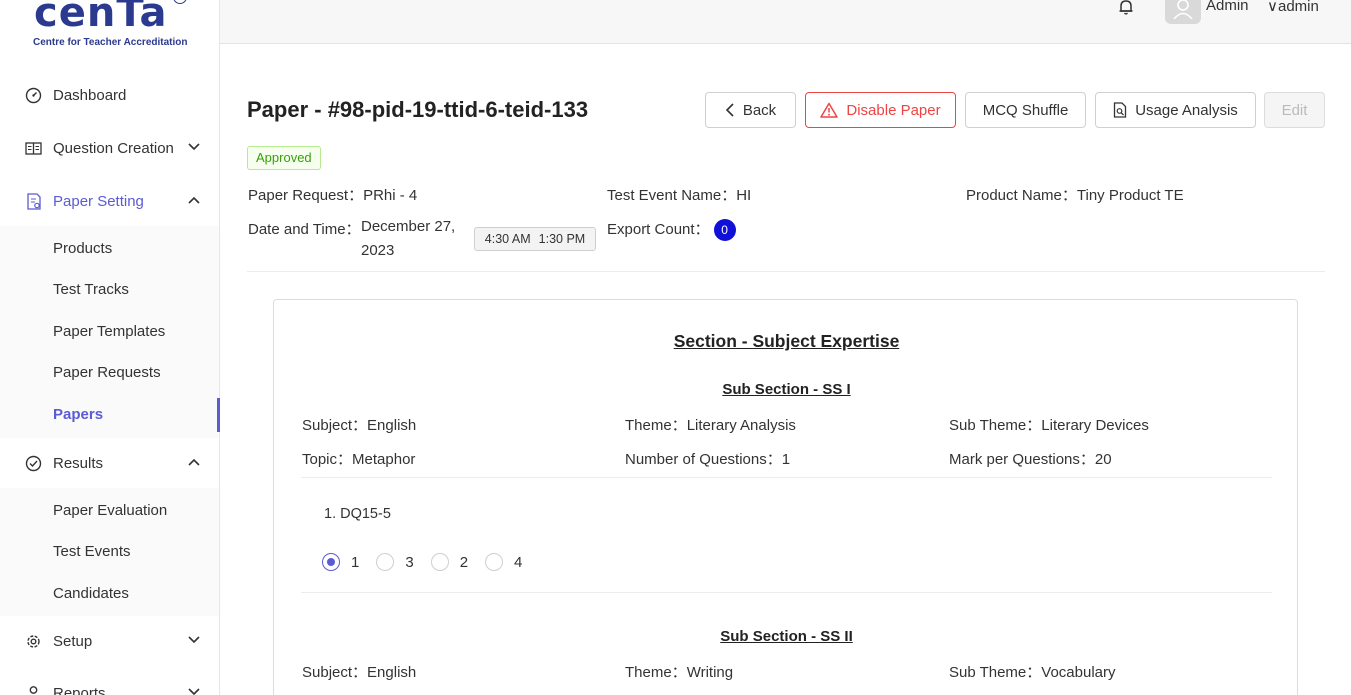 Image resolution: width=1351 pixels, height=695 pixels. I want to click on usage-analysis-button: Usage Analysis, so click(1175, 110).